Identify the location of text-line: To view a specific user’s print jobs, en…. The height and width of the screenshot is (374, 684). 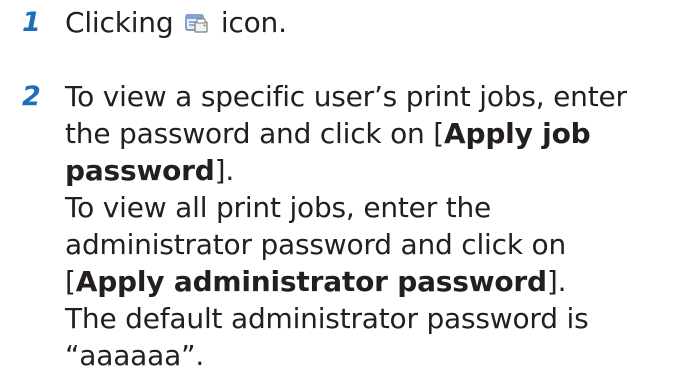
(346, 96).